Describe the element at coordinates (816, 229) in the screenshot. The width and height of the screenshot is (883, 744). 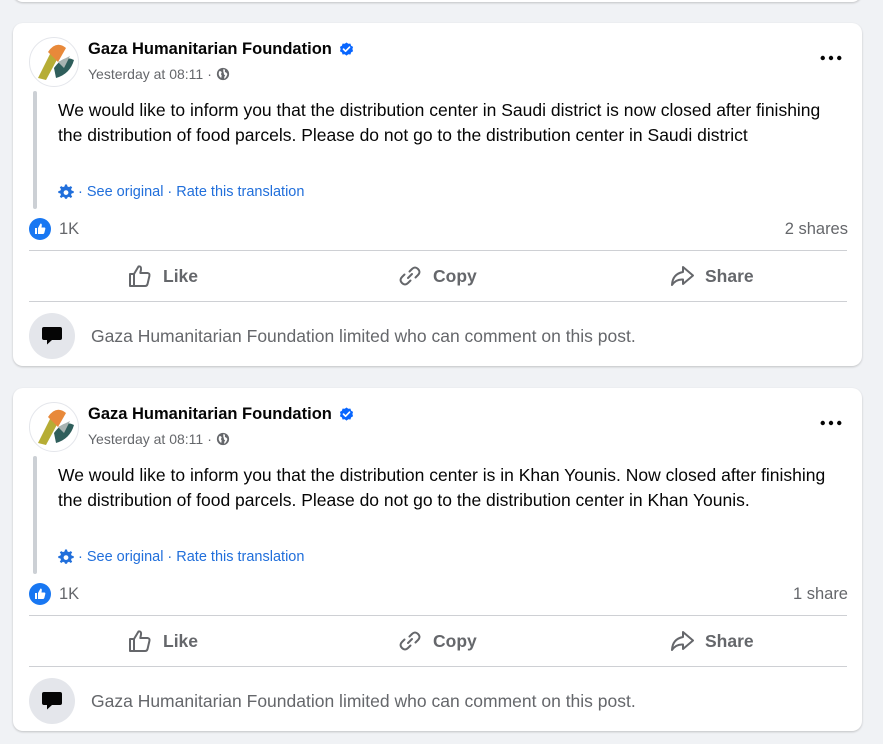
I see `share-count: 2 shares` at that location.